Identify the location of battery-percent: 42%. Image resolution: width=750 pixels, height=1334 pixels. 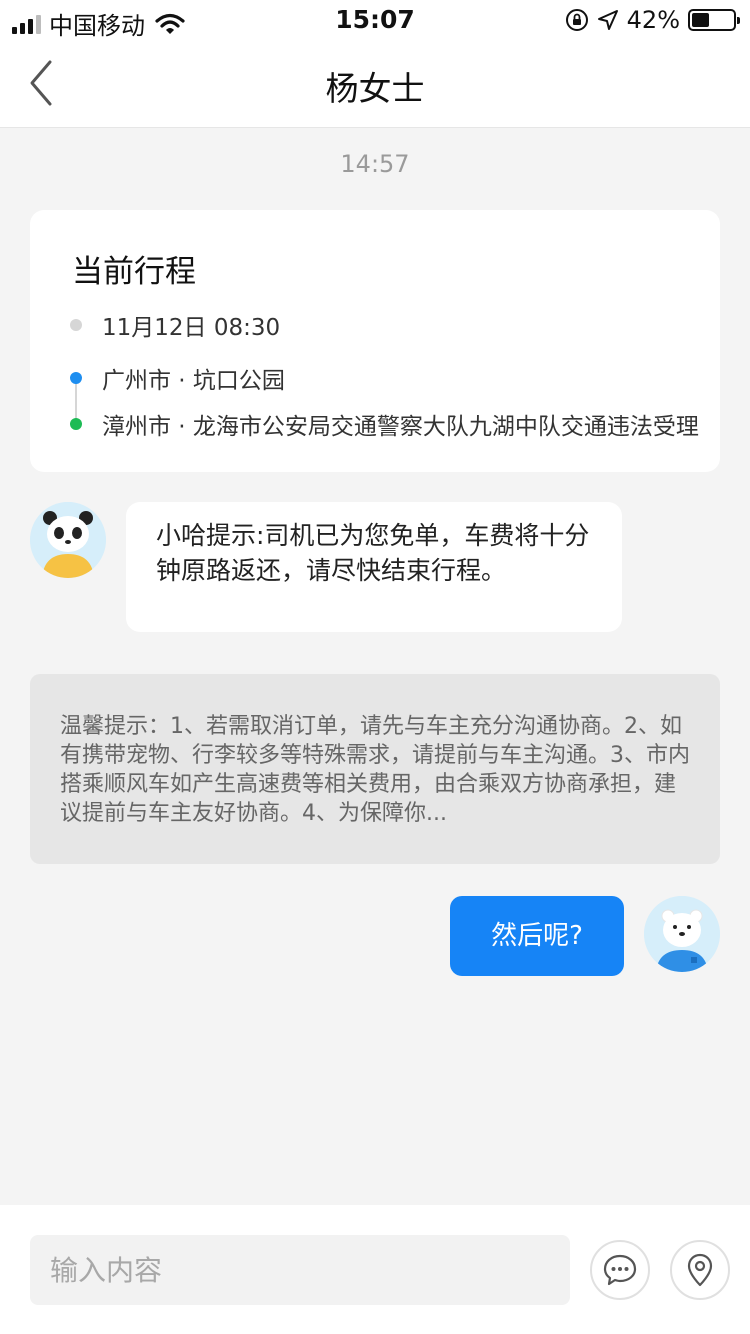
(653, 20).